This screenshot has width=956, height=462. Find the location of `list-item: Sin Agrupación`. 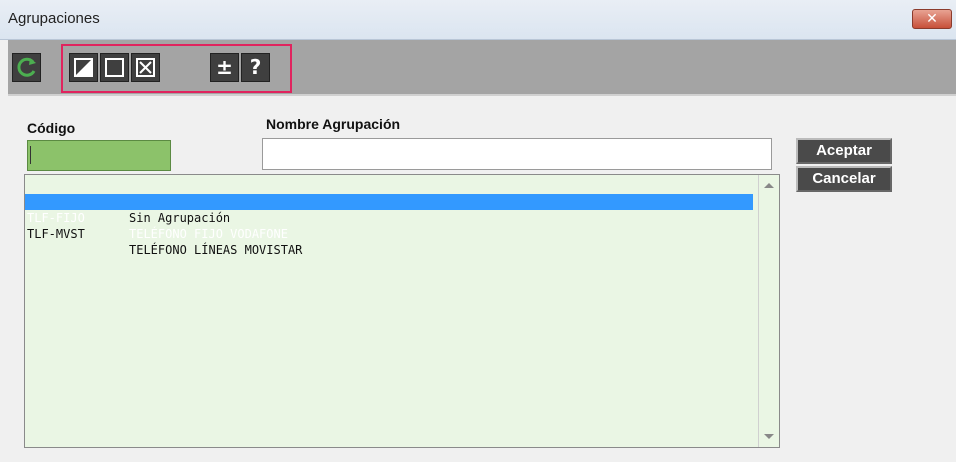

list-item: Sin Agrupación is located at coordinates (389, 201).